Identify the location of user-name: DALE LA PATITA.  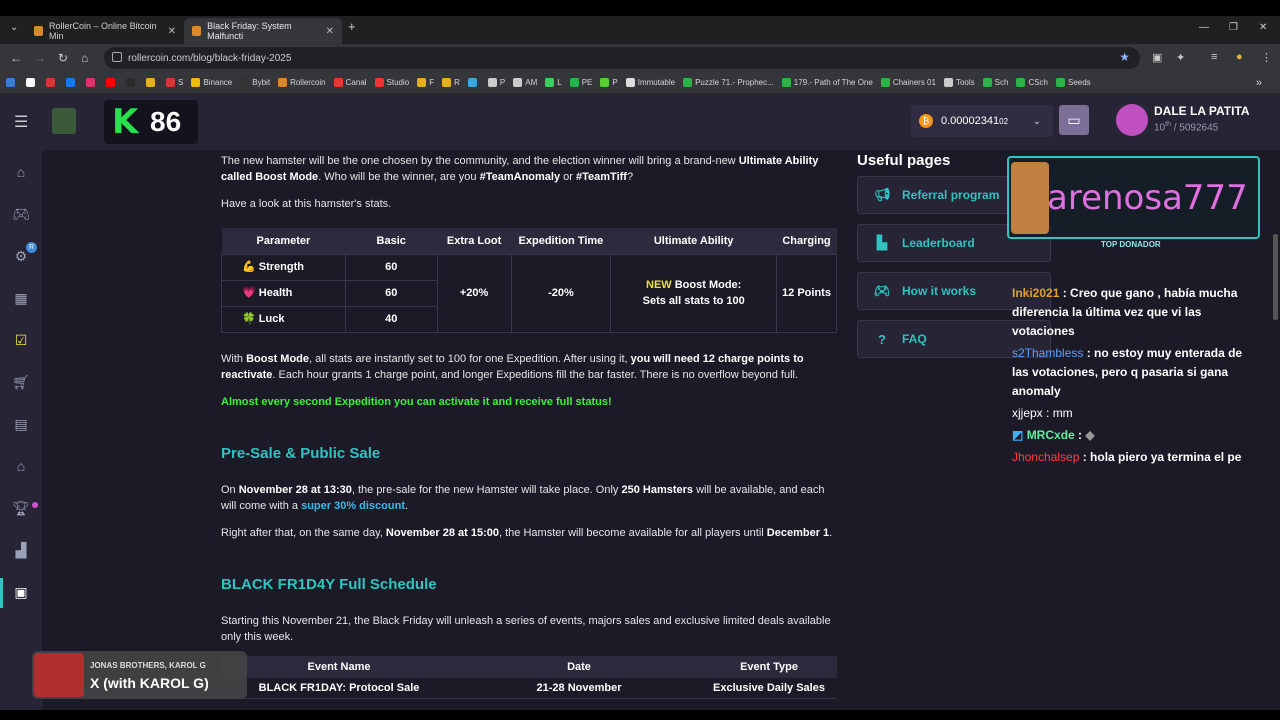
(1202, 111).